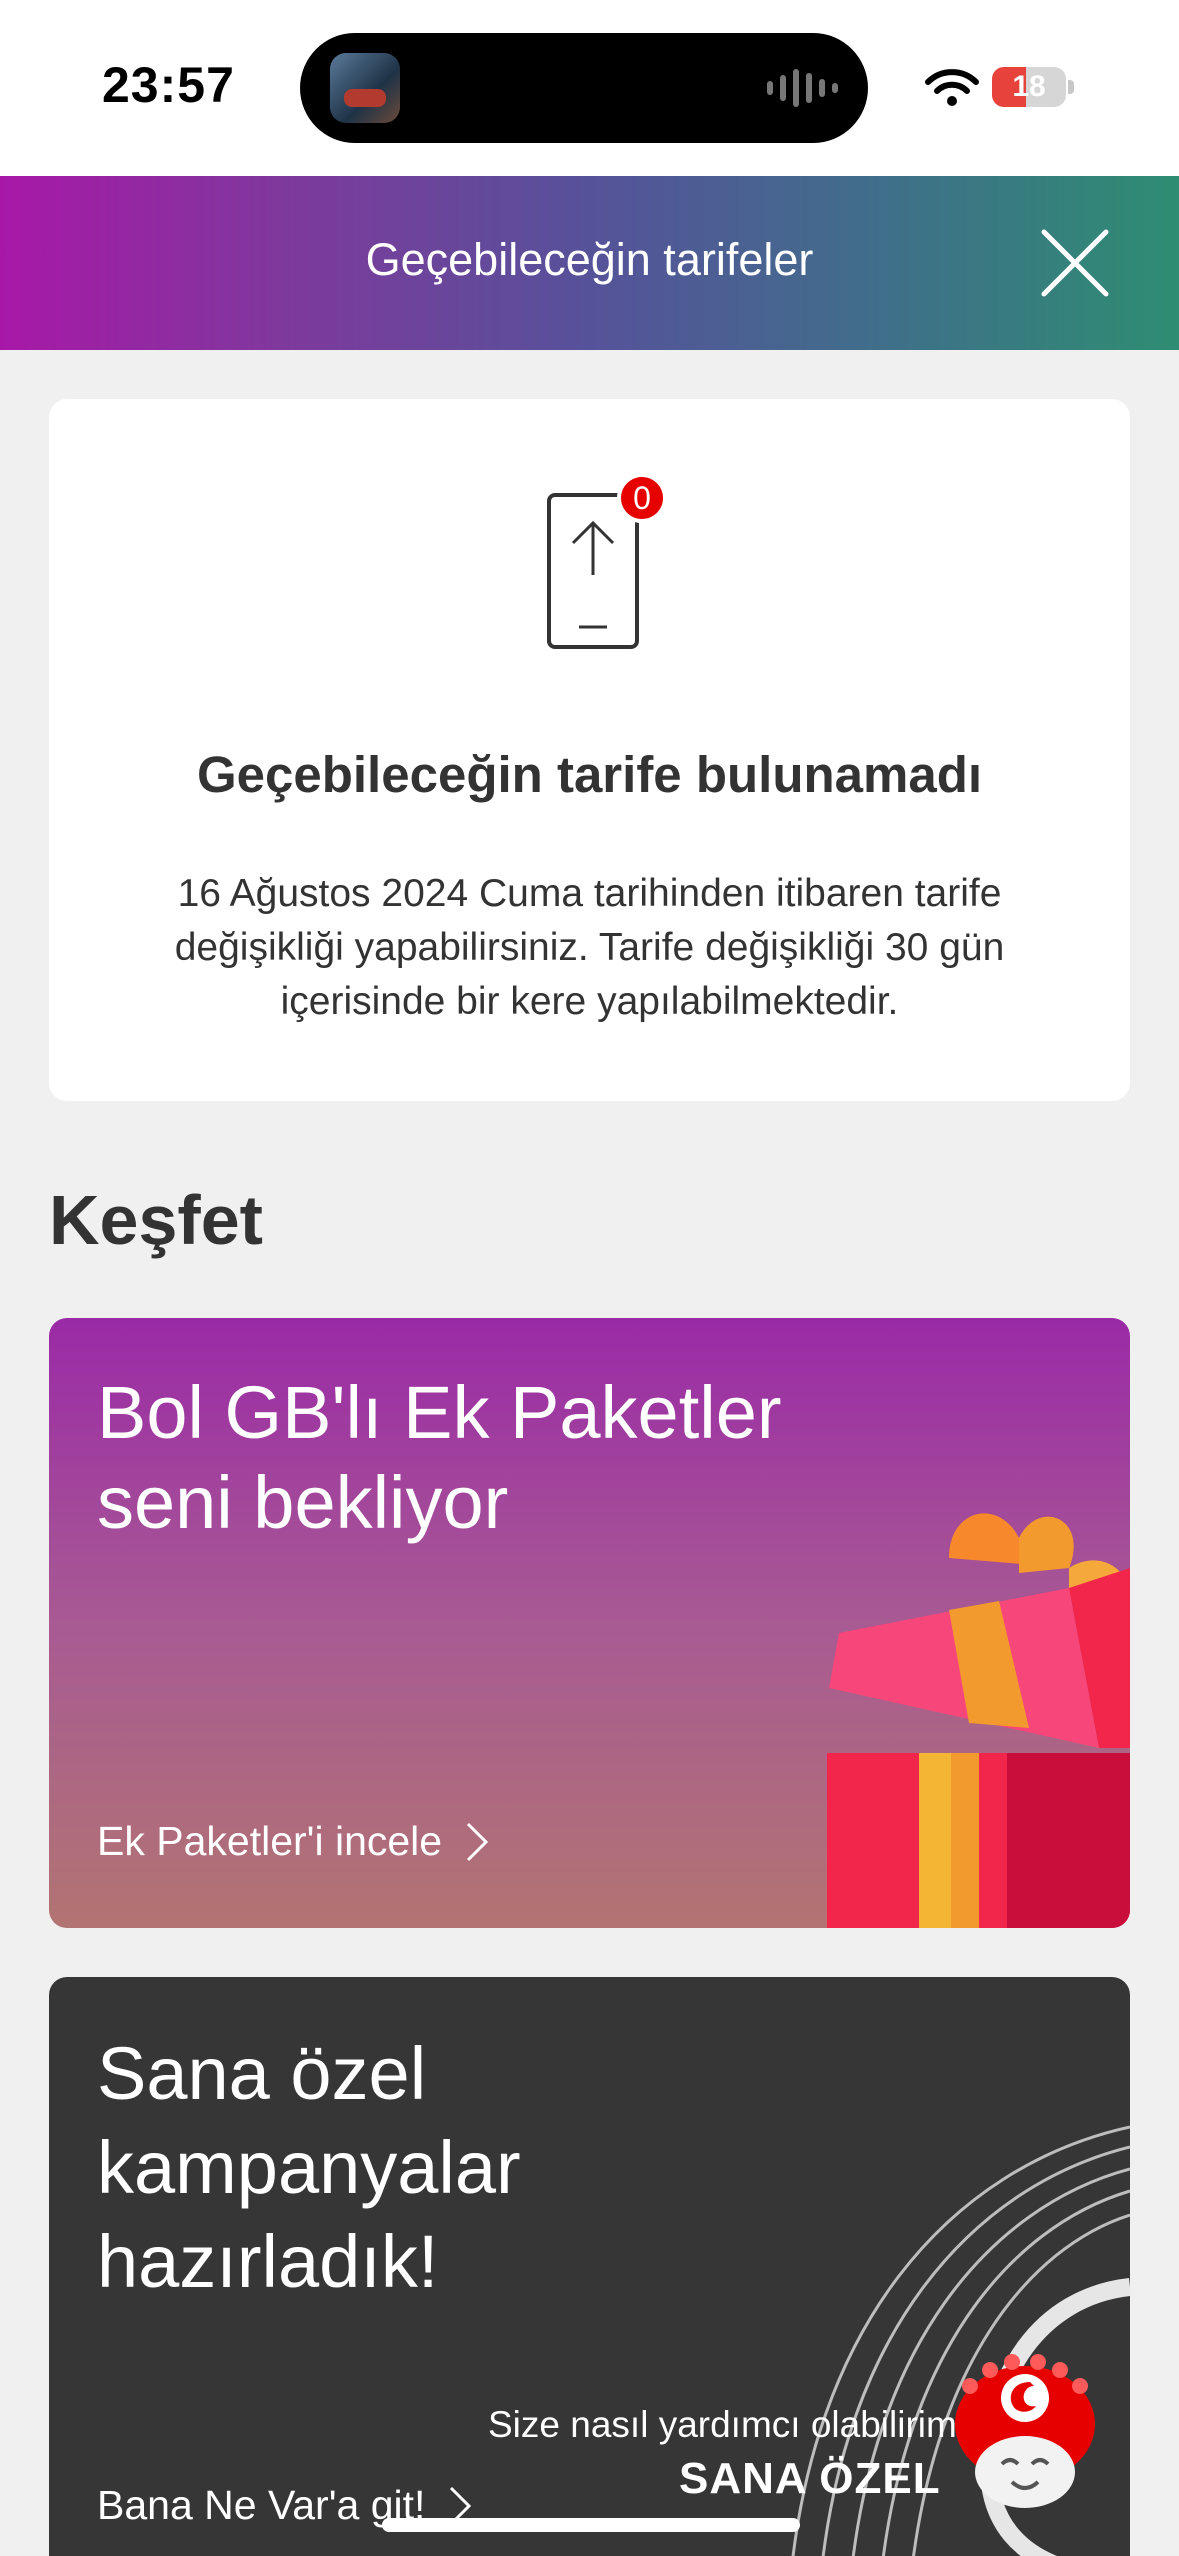  I want to click on link-label: Ek Paketler'i incele, so click(270, 1841).